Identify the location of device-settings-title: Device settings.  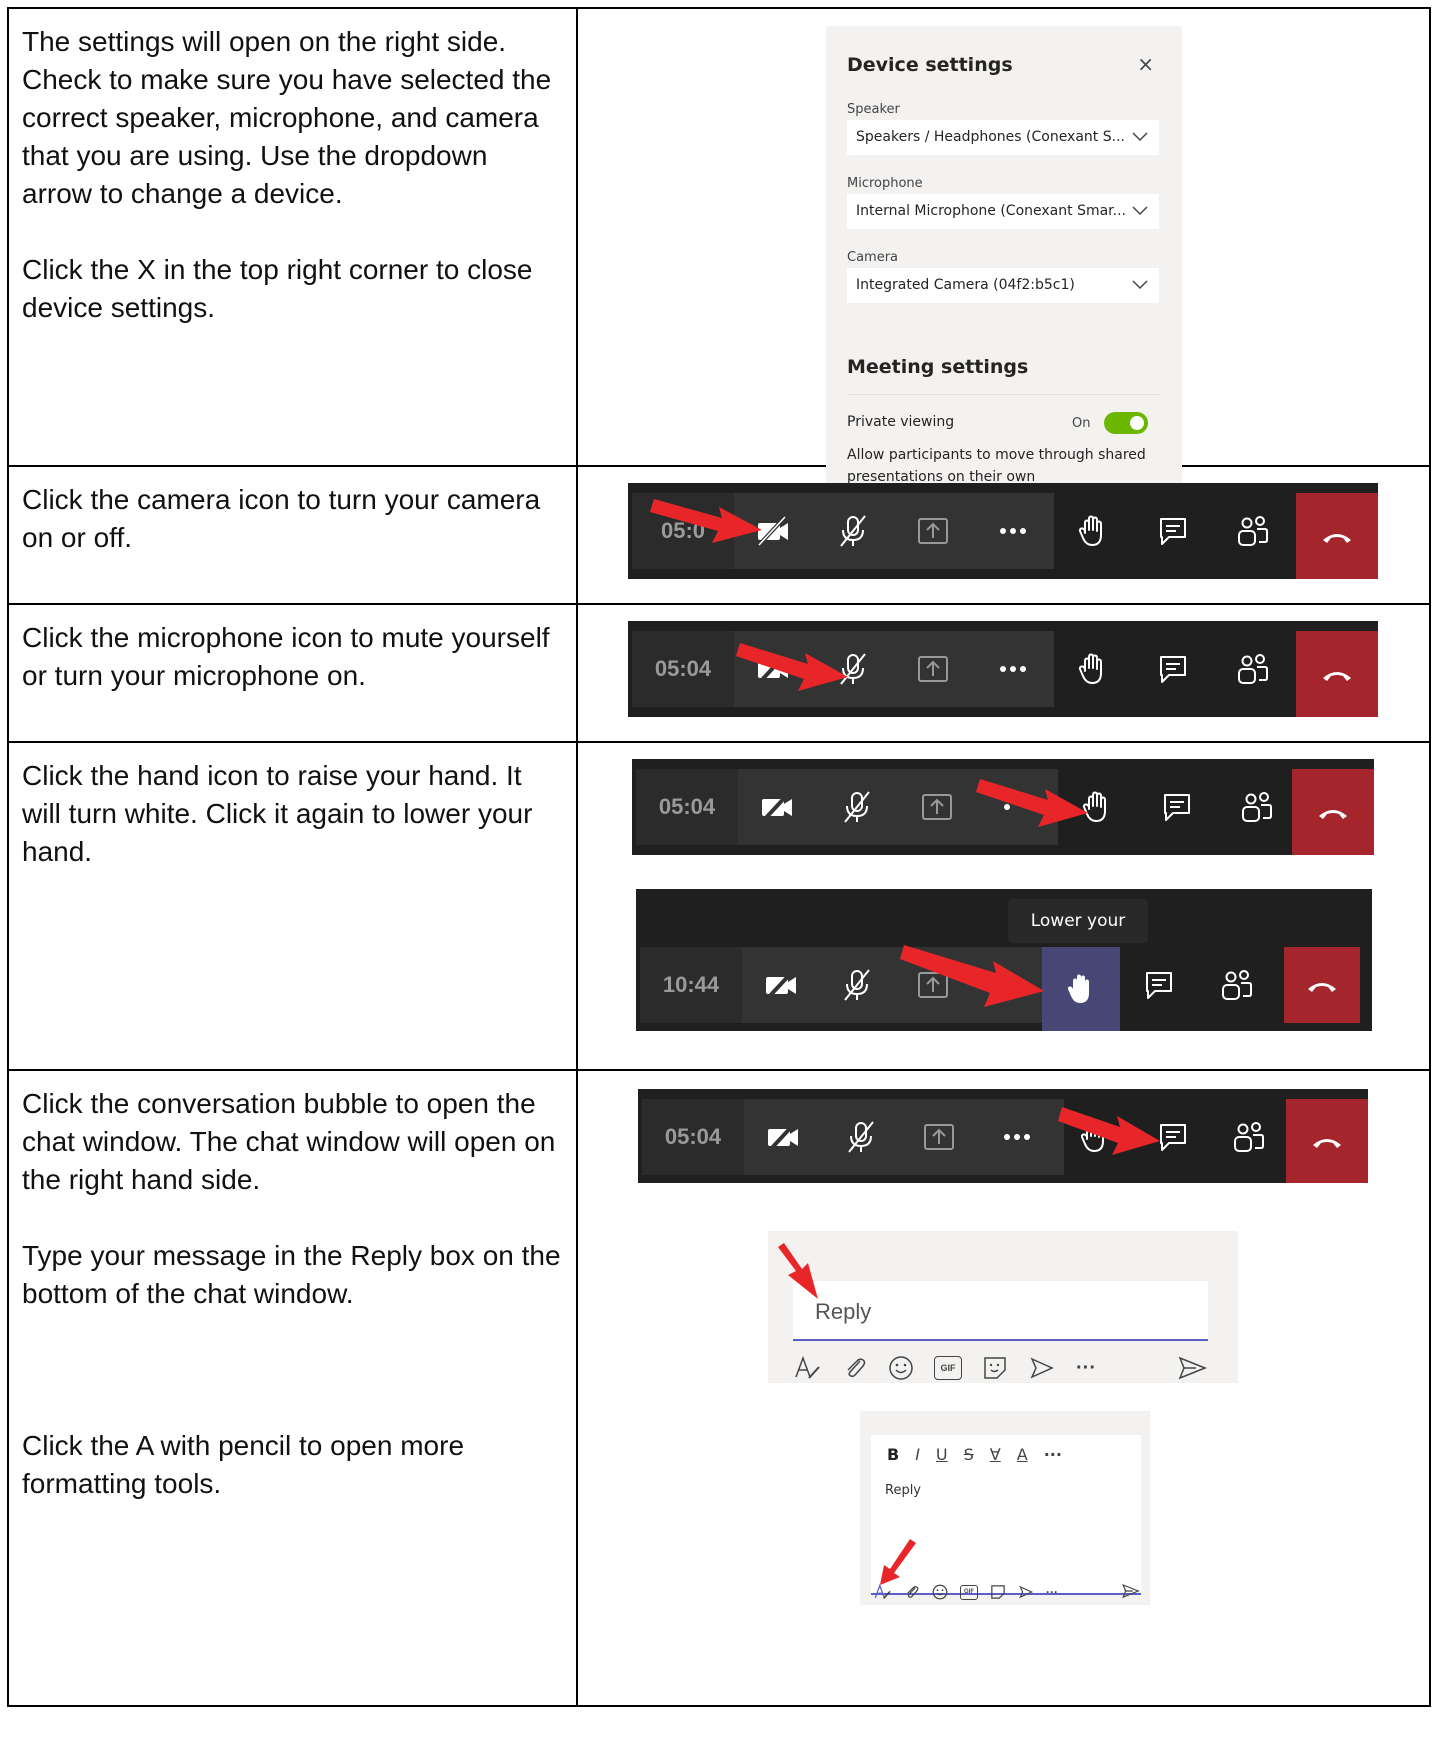
(930, 65).